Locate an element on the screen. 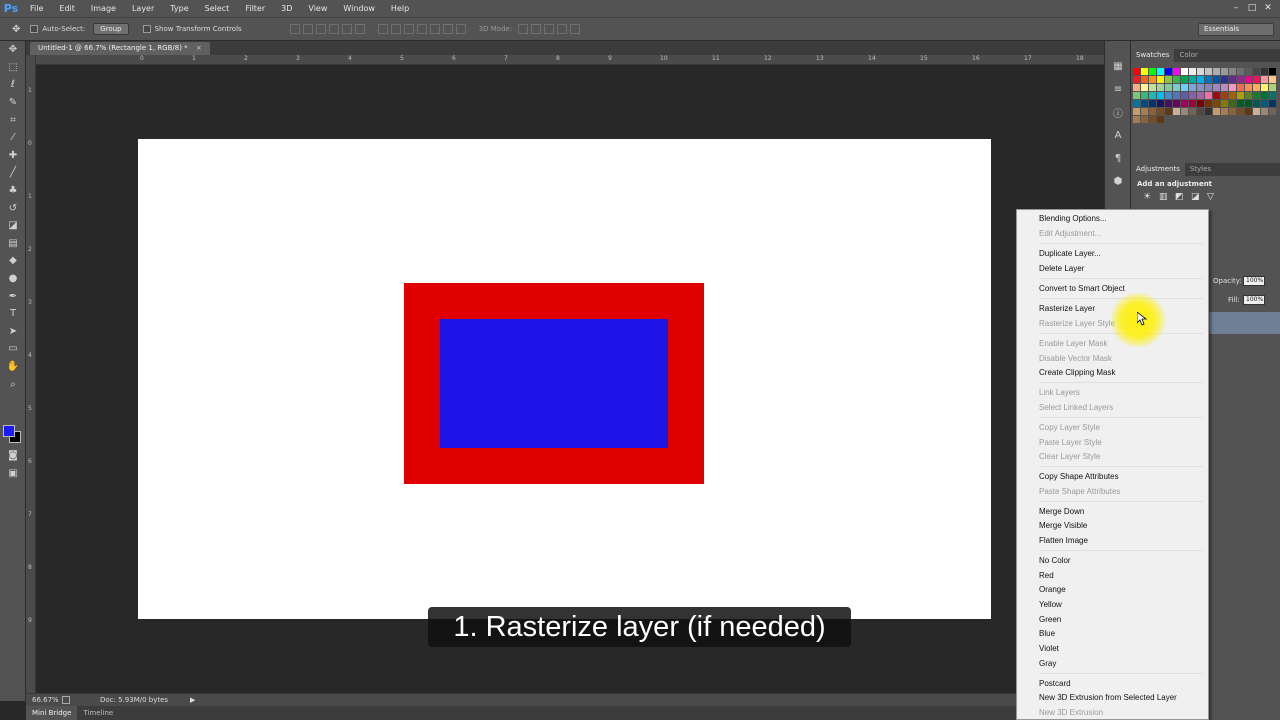 The height and width of the screenshot is (720, 1280). tab-timeline: Timeline is located at coordinates (98, 713).